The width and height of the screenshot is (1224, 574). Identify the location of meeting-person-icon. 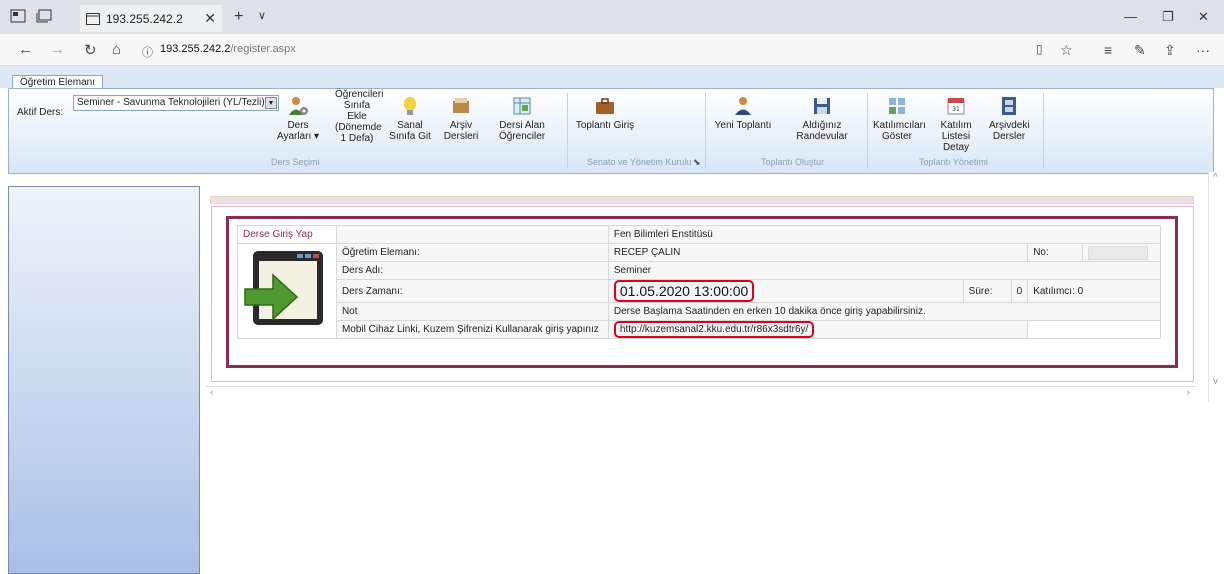
(743, 106).